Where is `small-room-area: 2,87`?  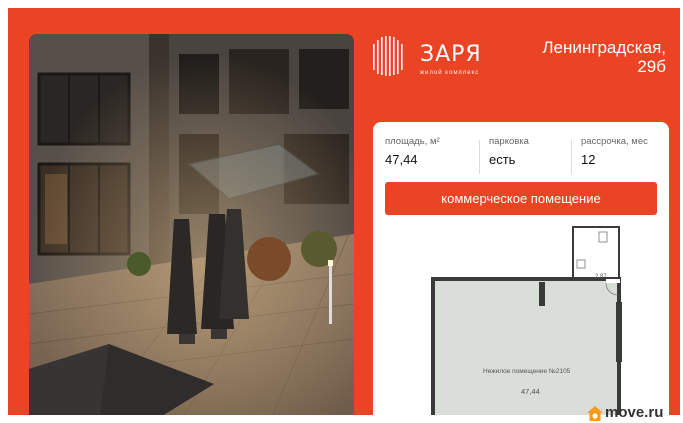 small-room-area: 2,87 is located at coordinates (601, 277).